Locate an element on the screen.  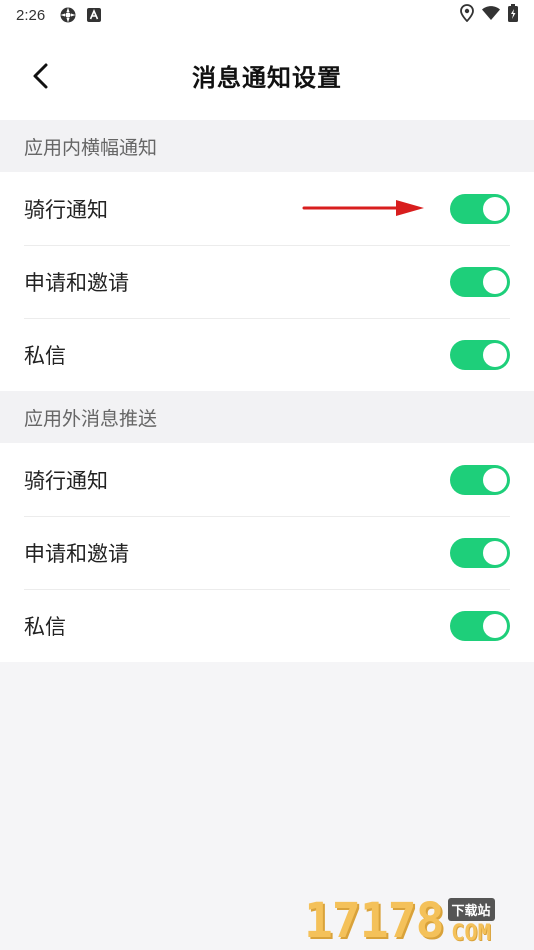
wifi-icon is located at coordinates (491, 15).